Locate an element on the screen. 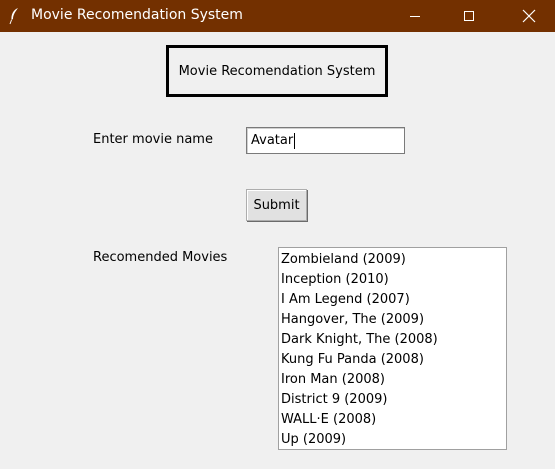 Image resolution: width=555 pixels, height=469 pixels. close-icon is located at coordinates (529, 16).